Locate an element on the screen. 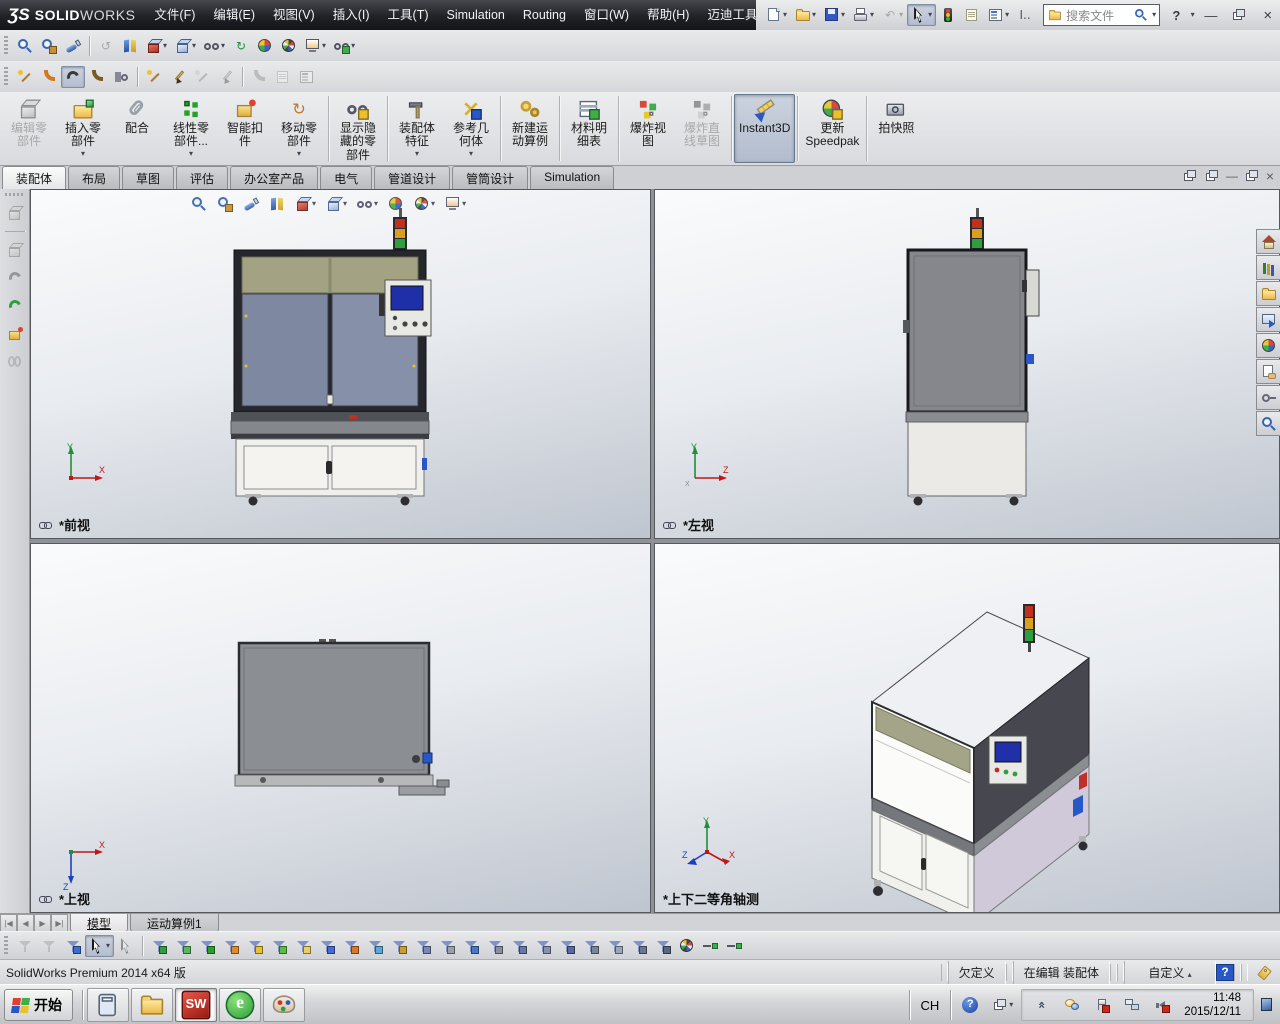  tag-icon is located at coordinates (1264, 973).